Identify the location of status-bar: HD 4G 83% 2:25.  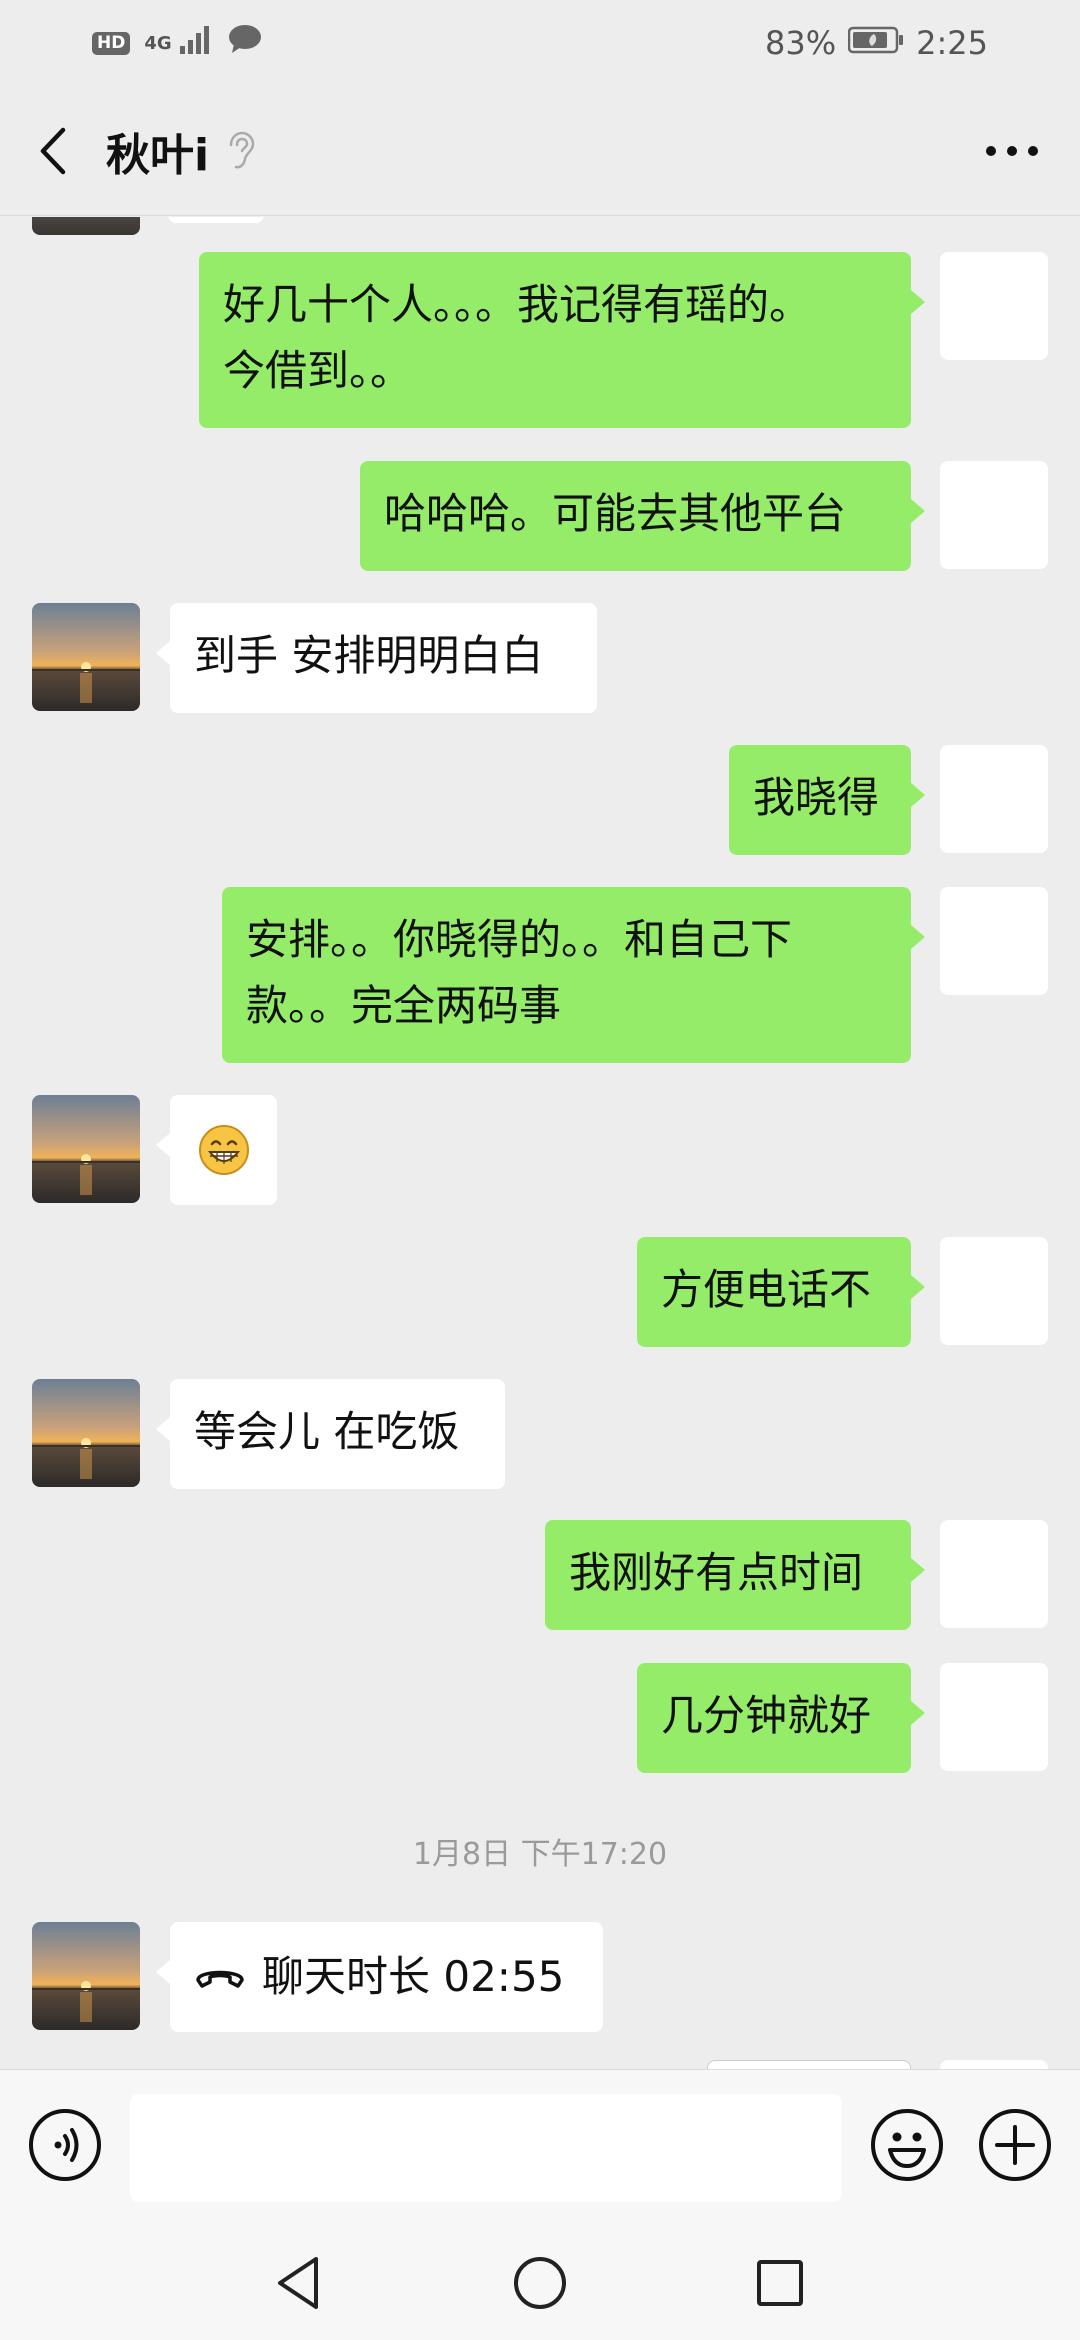
(540, 43).